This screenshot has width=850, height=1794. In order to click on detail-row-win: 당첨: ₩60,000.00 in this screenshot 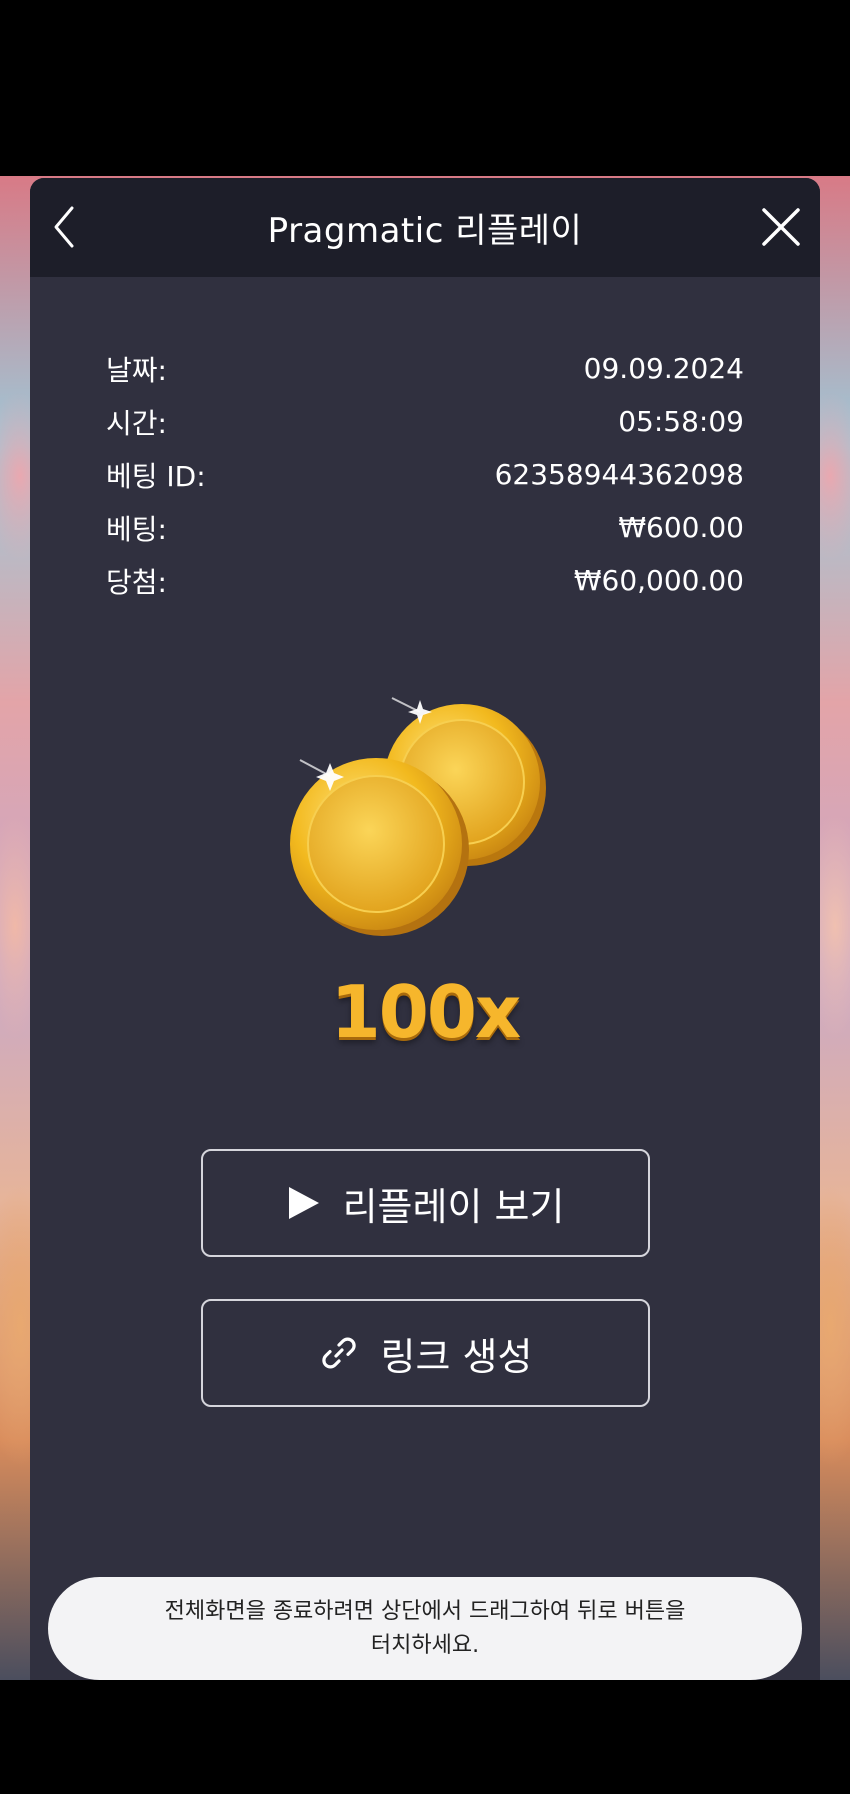, I will do `click(425, 580)`.